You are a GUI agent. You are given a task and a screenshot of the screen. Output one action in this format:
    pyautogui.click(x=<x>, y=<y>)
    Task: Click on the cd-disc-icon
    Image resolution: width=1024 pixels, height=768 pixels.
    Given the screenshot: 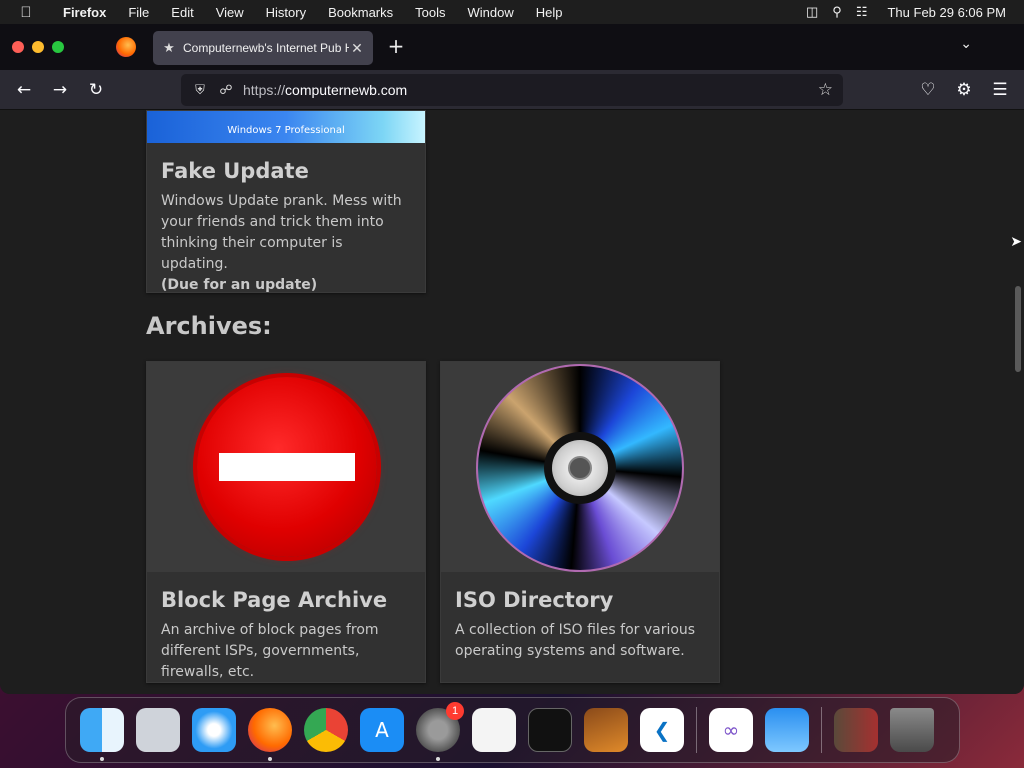 What is the action you would take?
    pyautogui.click(x=580, y=468)
    